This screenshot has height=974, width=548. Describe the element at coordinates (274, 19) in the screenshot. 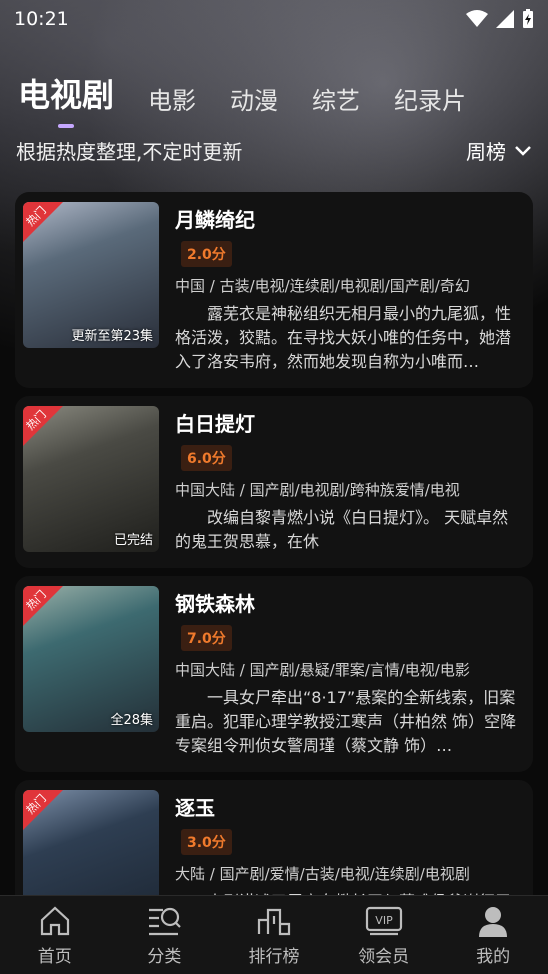

I see `status-bar: 10:21` at that location.